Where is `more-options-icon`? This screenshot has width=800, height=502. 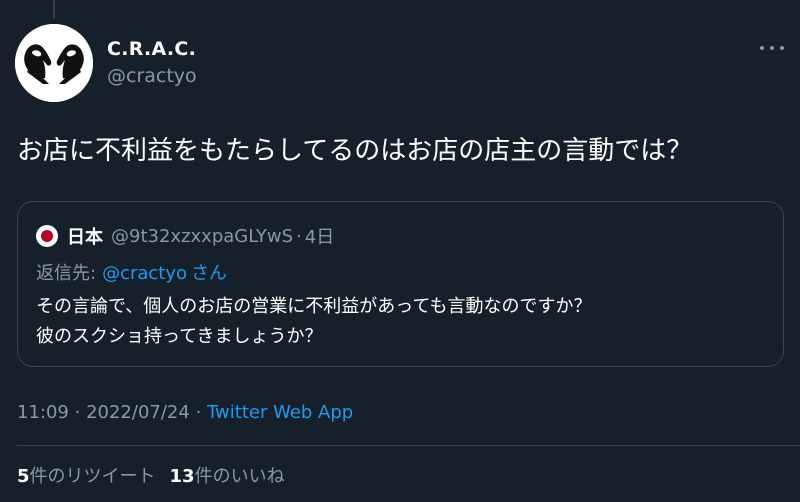 more-options-icon is located at coordinates (772, 48).